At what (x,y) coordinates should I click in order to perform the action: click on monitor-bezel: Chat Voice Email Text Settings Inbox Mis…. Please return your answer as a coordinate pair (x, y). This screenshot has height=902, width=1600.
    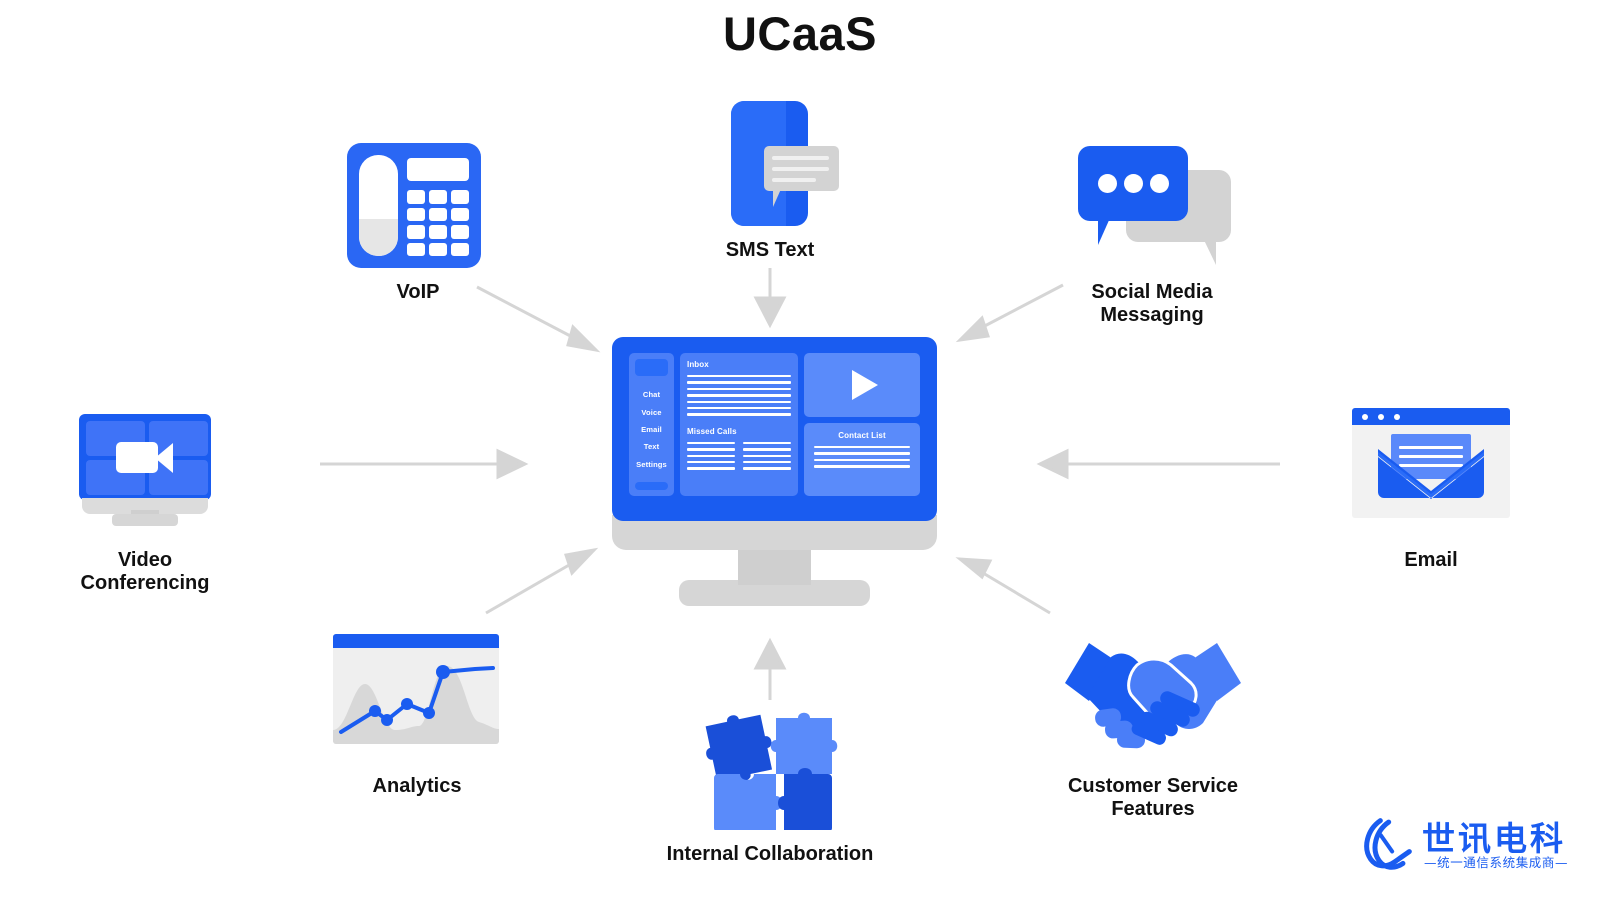
    Looking at the image, I should click on (774, 429).